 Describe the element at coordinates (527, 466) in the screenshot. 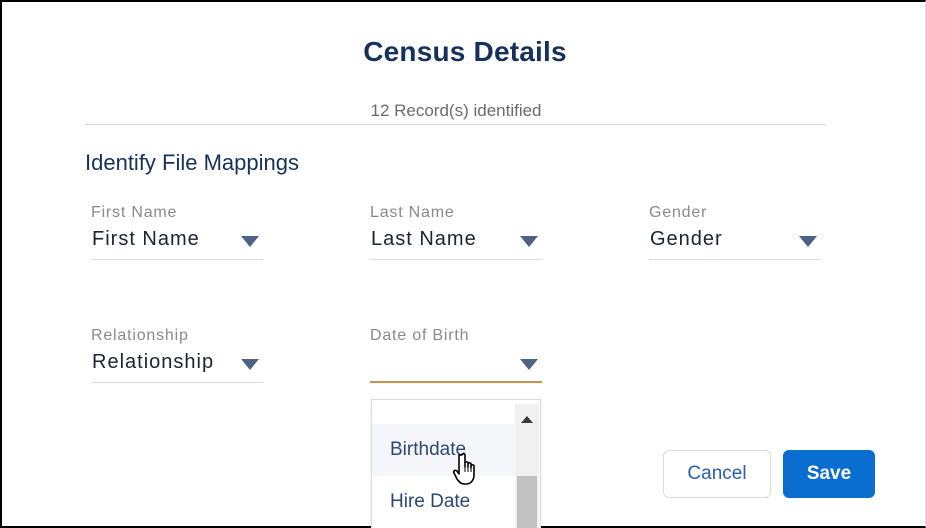

I see `dropdown-scrollbar` at that location.